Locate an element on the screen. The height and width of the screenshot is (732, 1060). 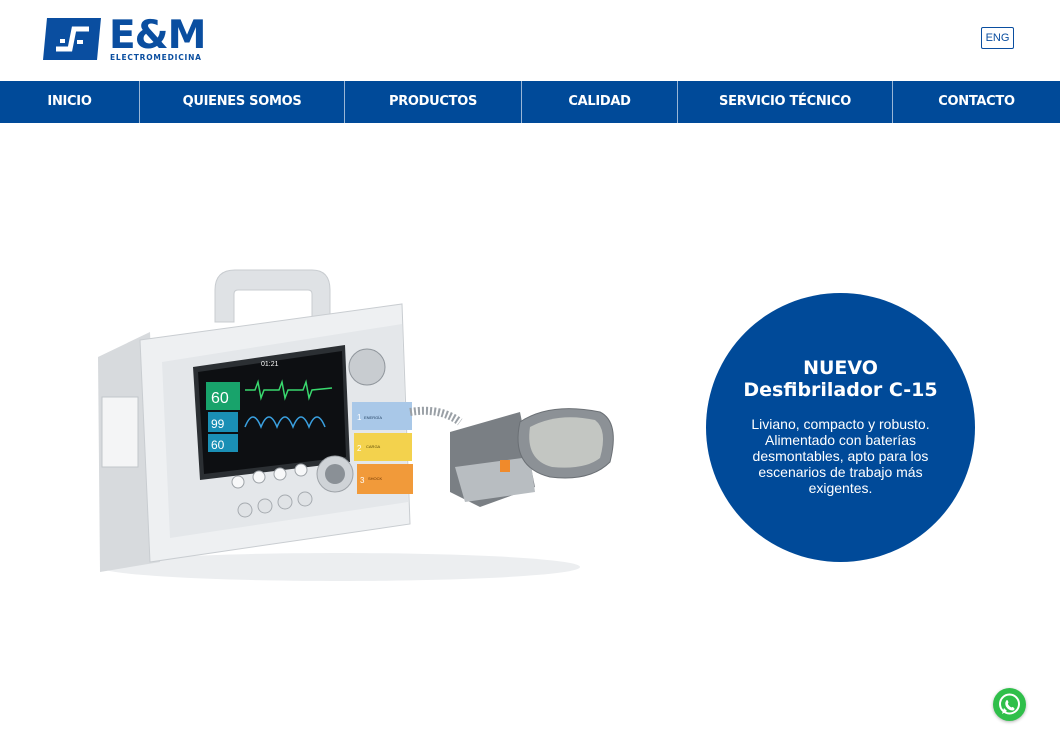
nav-item-contacto: CONTACTO is located at coordinates (976, 102).